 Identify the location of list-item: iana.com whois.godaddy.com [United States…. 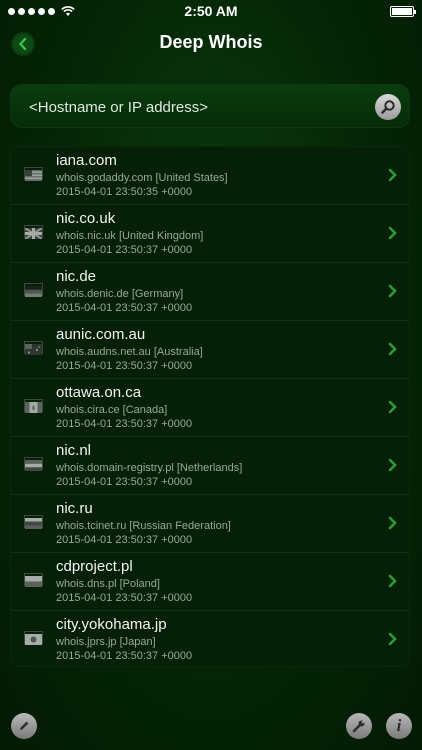
(210, 176).